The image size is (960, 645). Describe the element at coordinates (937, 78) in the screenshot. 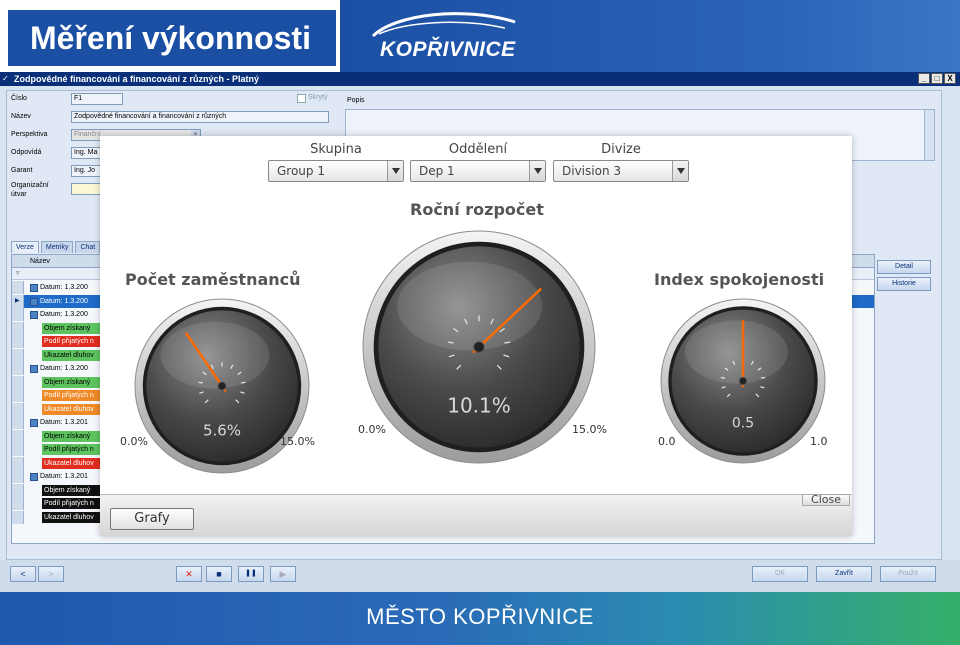

I see `maximize-button: □` at that location.